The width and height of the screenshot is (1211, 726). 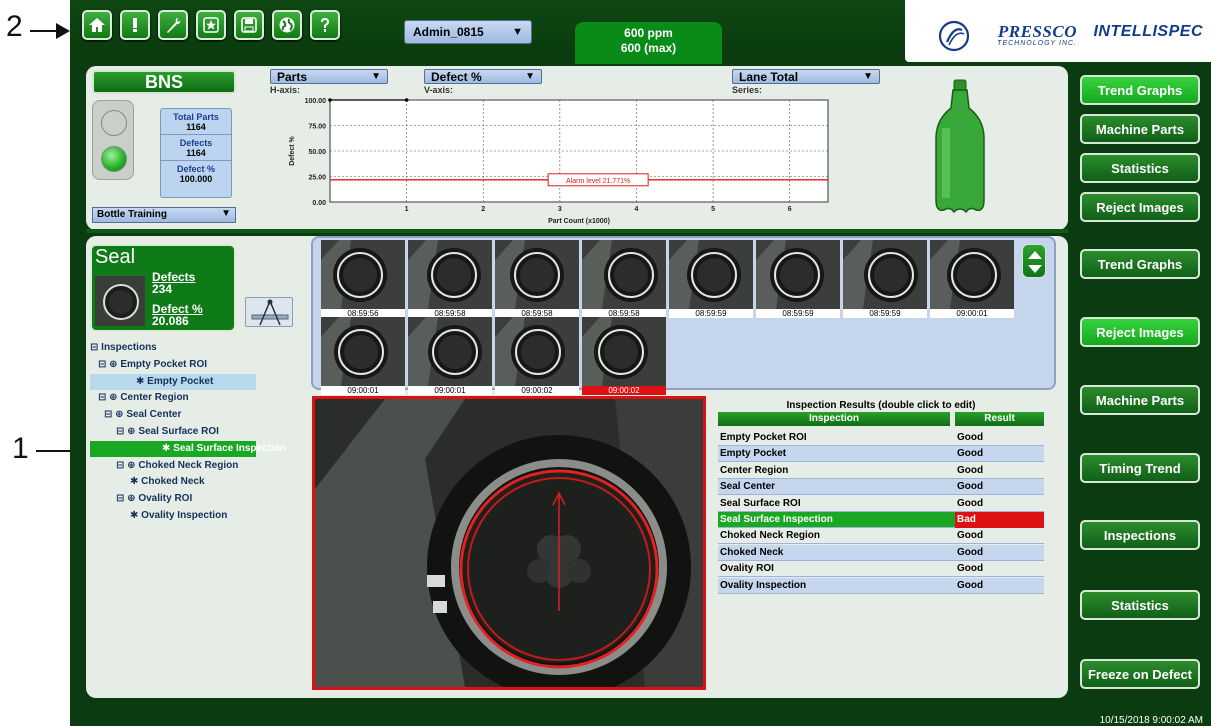 I want to click on results-row: Empty Pocket ROI Good, so click(x=881, y=438).